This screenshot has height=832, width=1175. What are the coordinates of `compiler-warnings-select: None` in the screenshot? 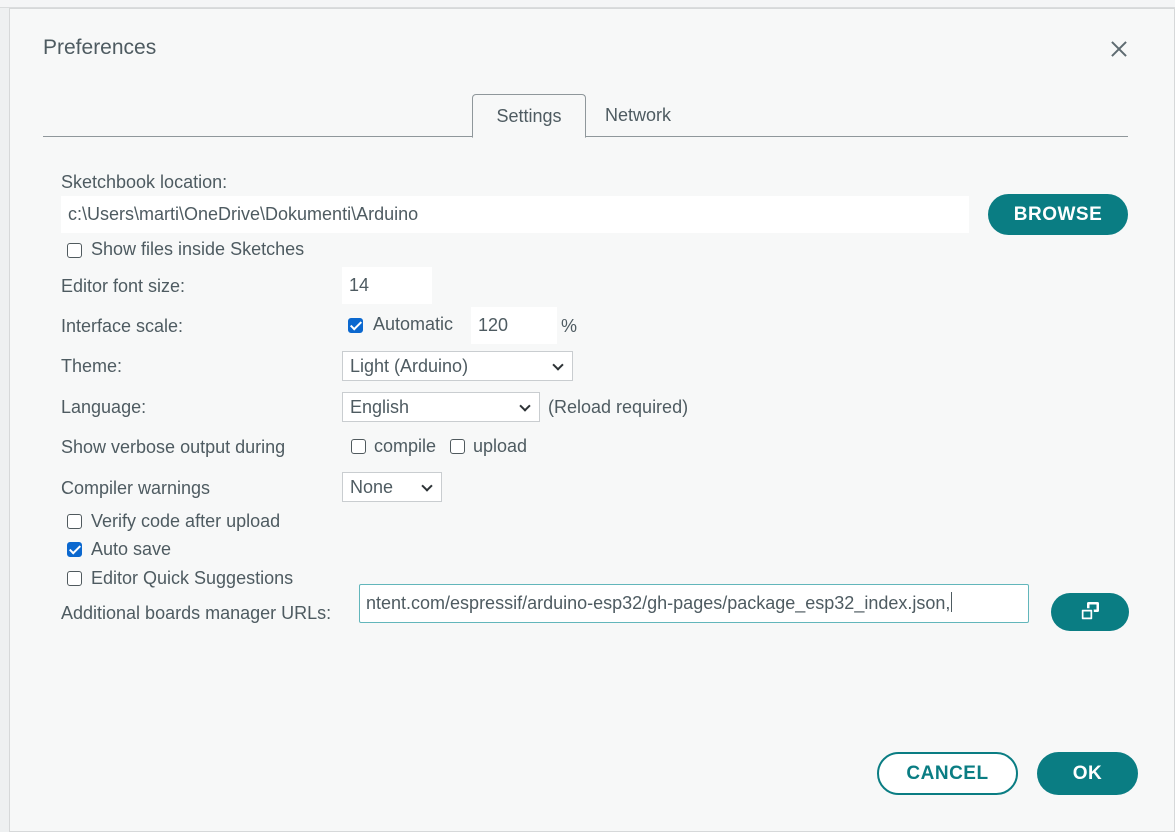 It's located at (392, 487).